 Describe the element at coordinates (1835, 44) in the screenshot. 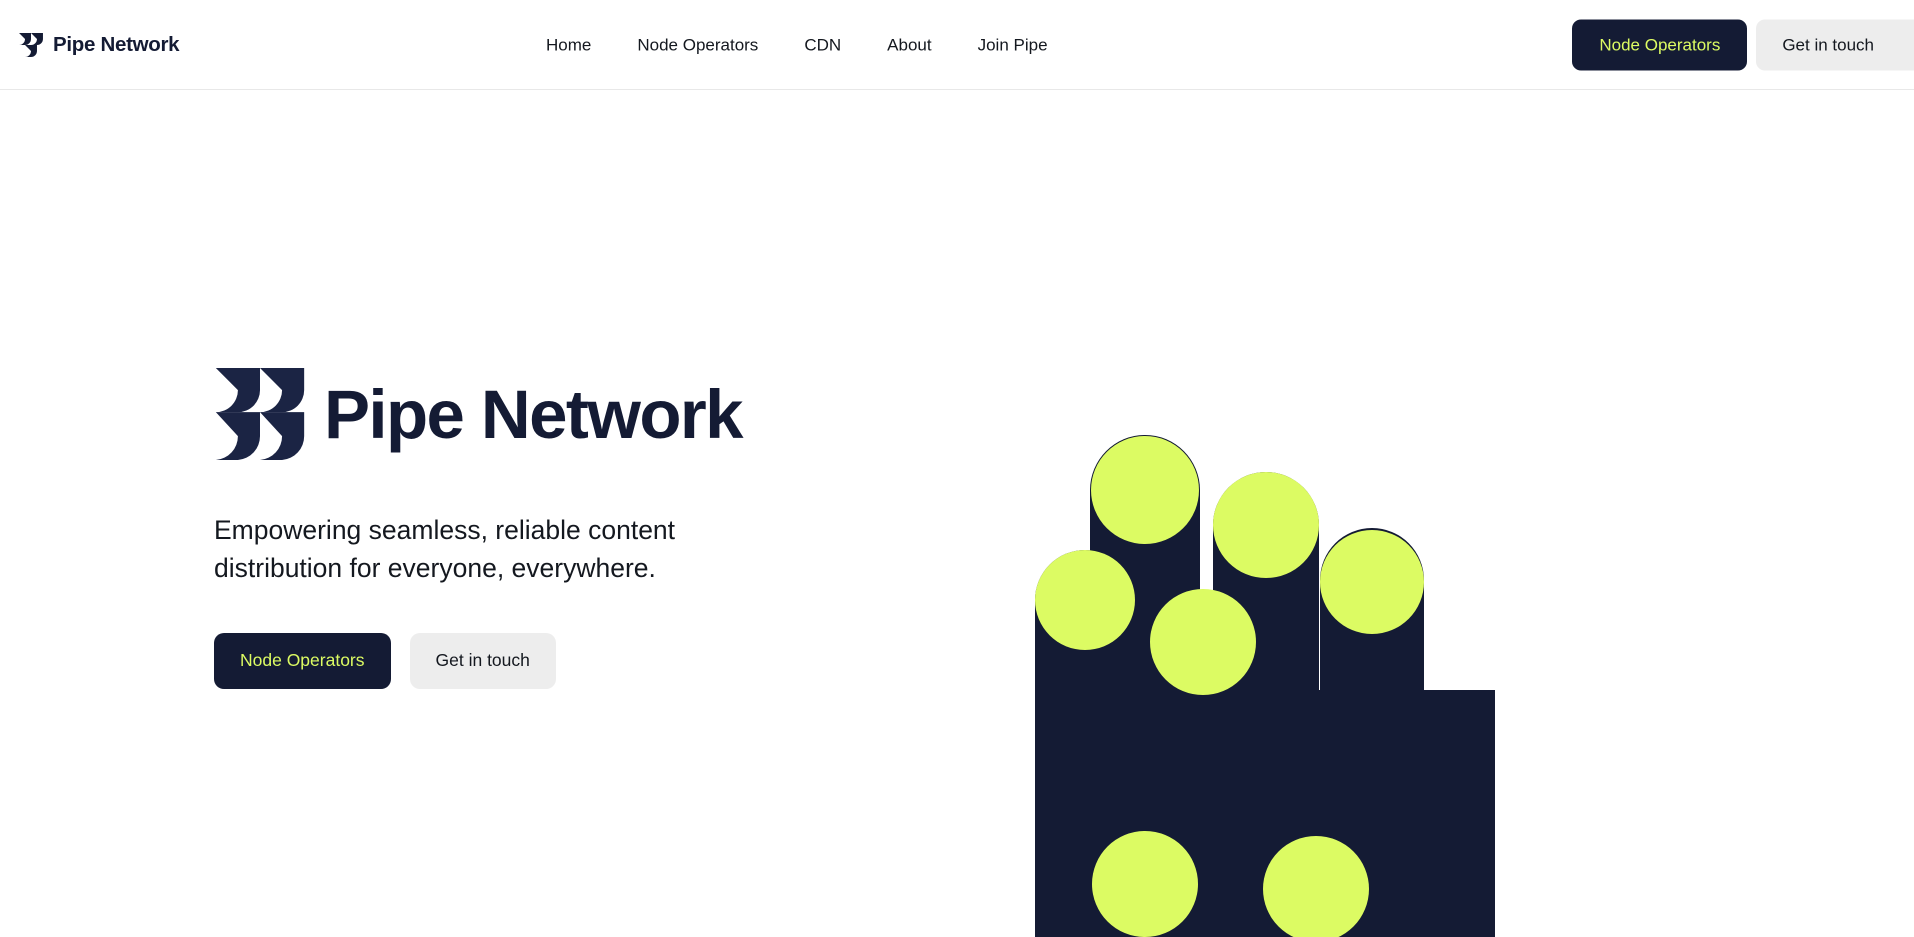

I see `header-get-in-touch-button: Get in touch` at that location.